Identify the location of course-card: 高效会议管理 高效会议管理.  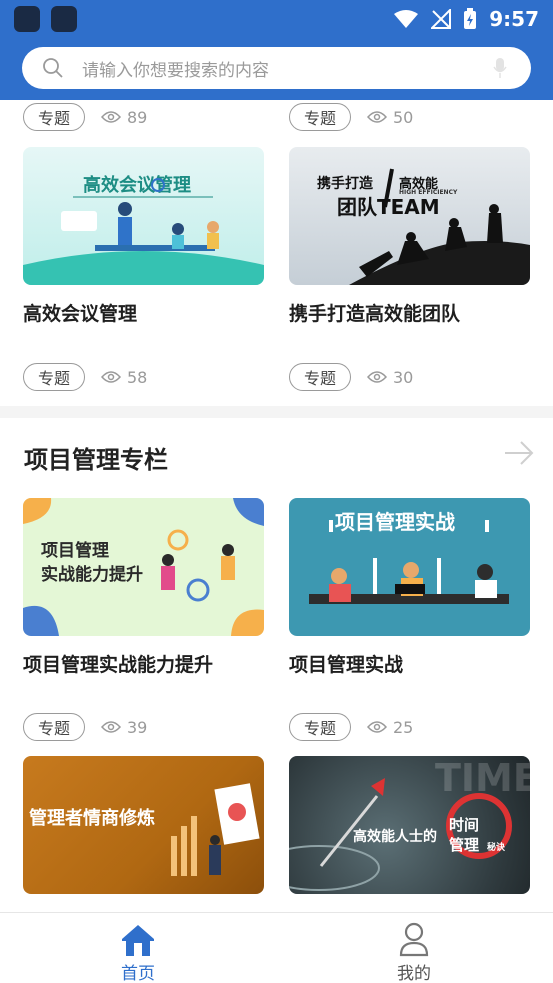
(143, 236).